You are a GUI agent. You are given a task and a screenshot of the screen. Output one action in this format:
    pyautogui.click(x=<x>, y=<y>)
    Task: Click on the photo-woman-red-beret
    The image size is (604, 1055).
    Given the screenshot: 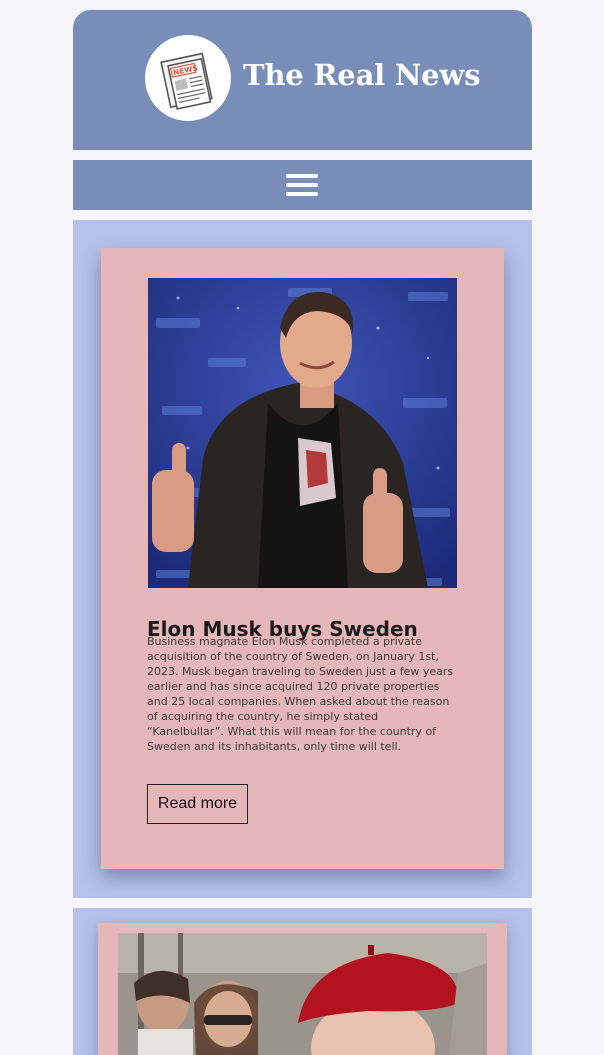 What is the action you would take?
    pyautogui.click(x=302, y=994)
    